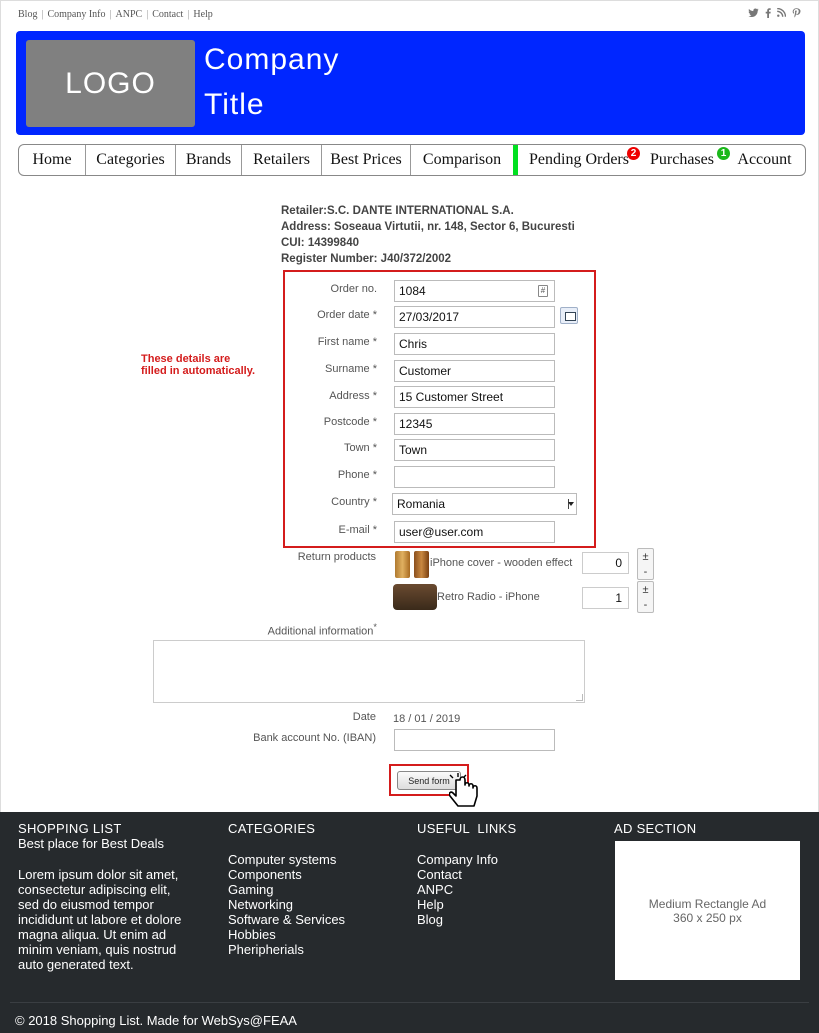 The width and height of the screenshot is (819, 1033). What do you see at coordinates (645, 564) in the screenshot?
I see `quantity-stepper-iphone-cover: ± -` at bounding box center [645, 564].